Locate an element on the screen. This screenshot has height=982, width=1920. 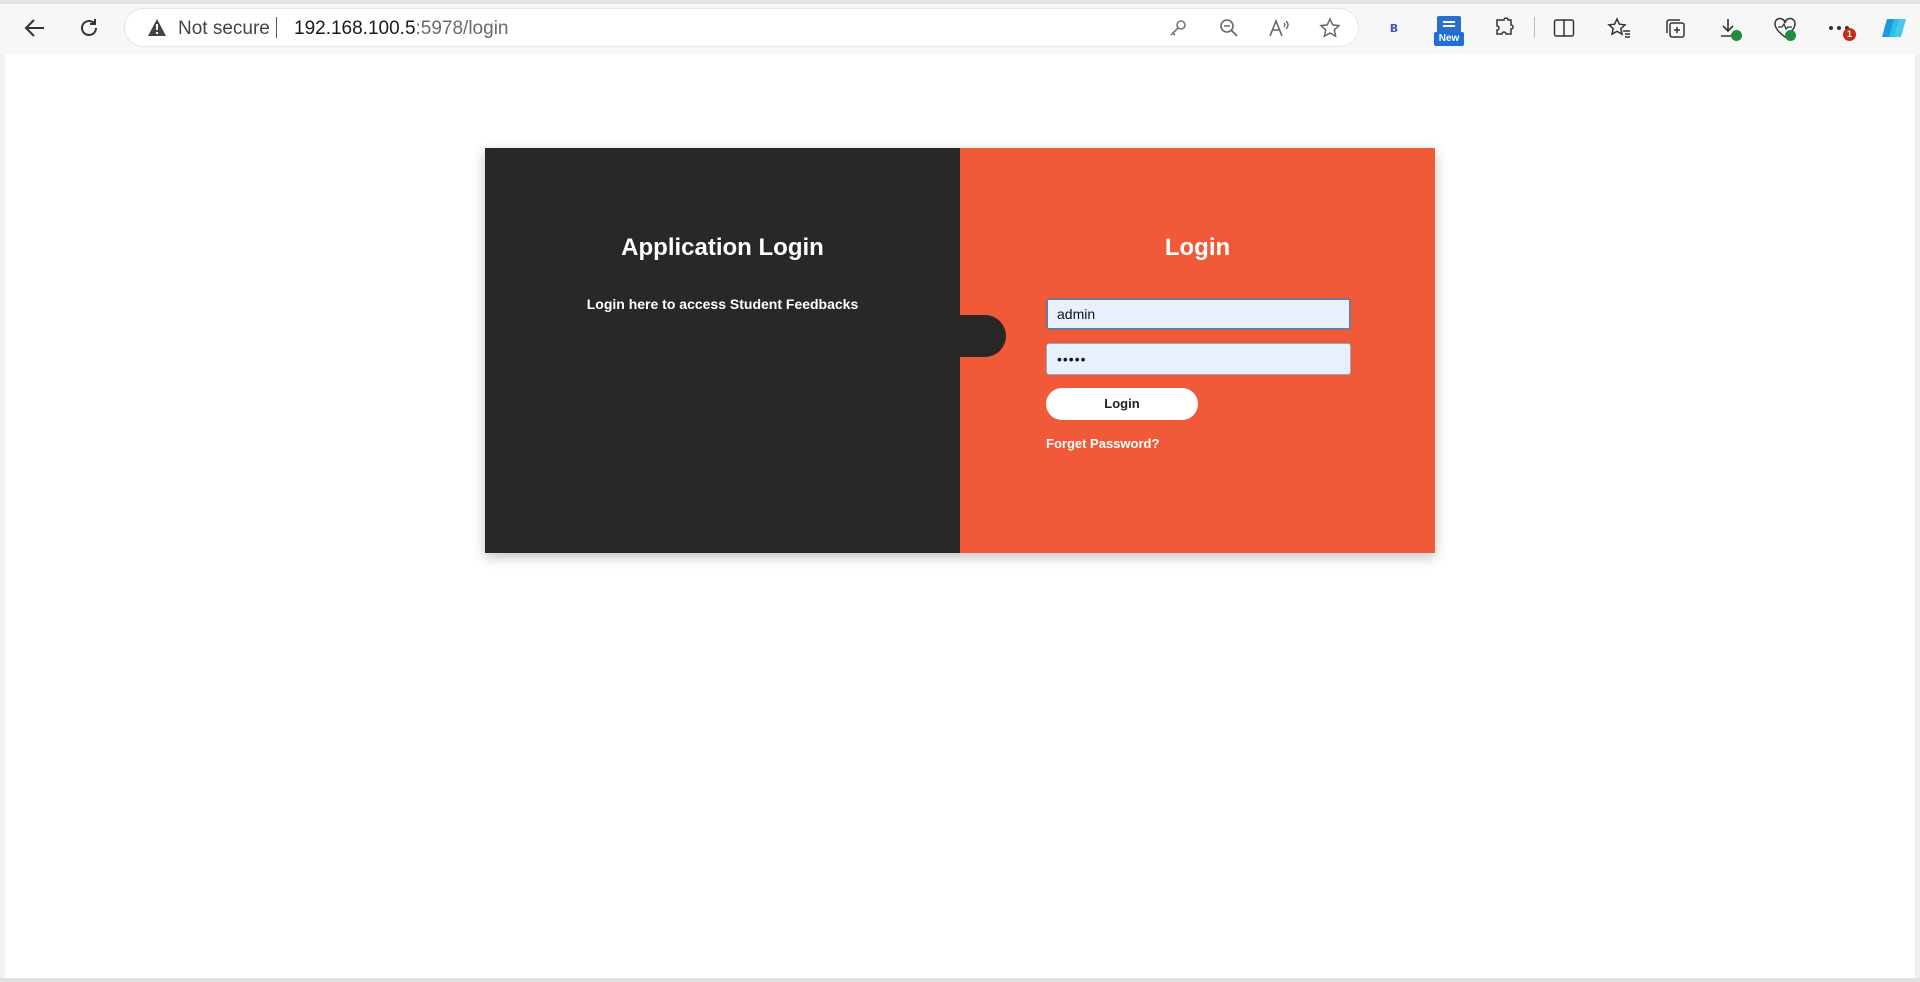
back-arrow-icon is located at coordinates (34, 28).